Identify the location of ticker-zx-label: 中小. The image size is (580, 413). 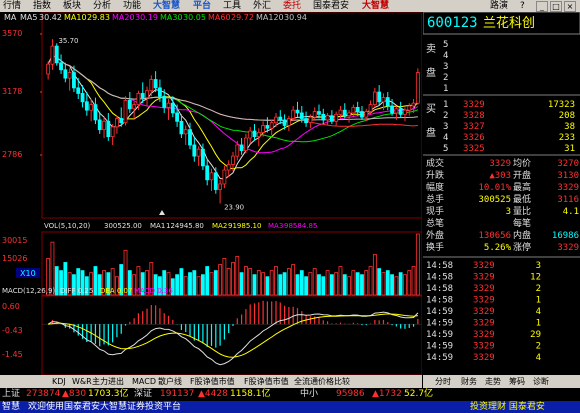
(309, 394).